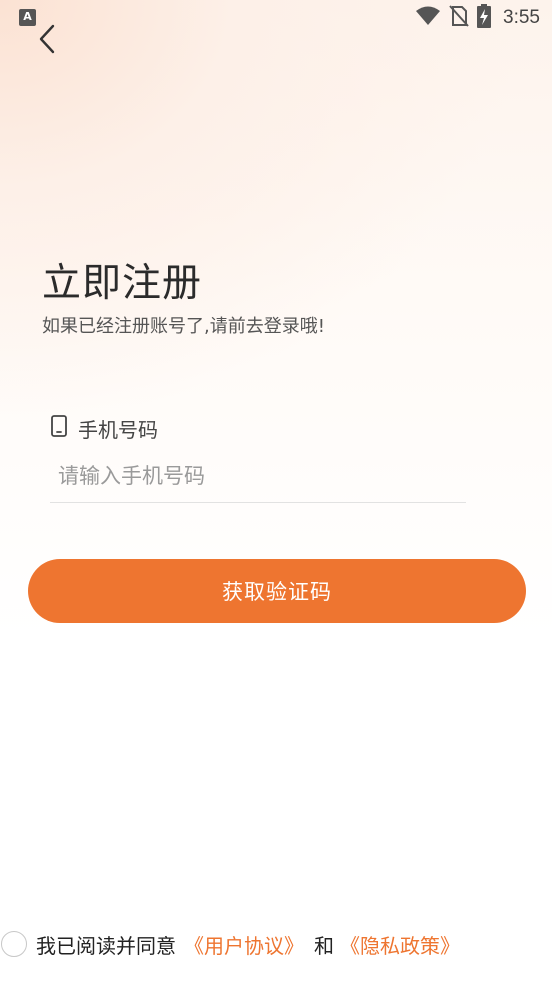 The image size is (552, 983). I want to click on phone-input-underline, so click(258, 502).